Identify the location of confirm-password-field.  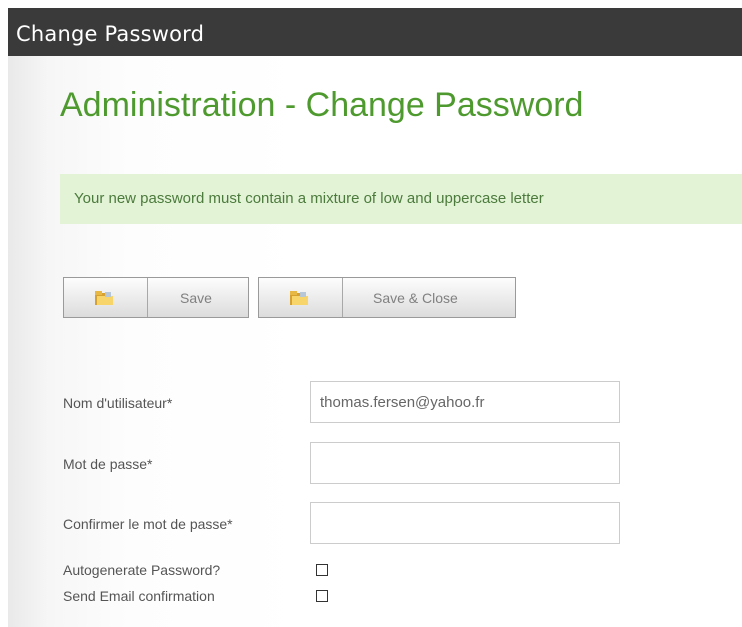
(465, 523).